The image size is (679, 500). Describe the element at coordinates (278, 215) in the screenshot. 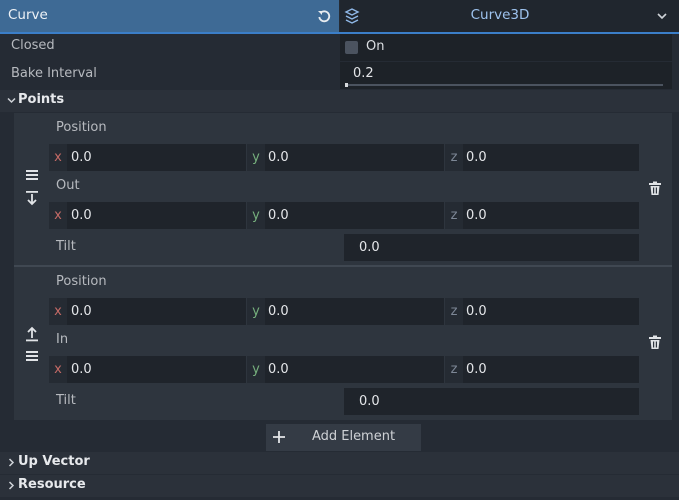

I see `out-y-value: 0.0` at that location.